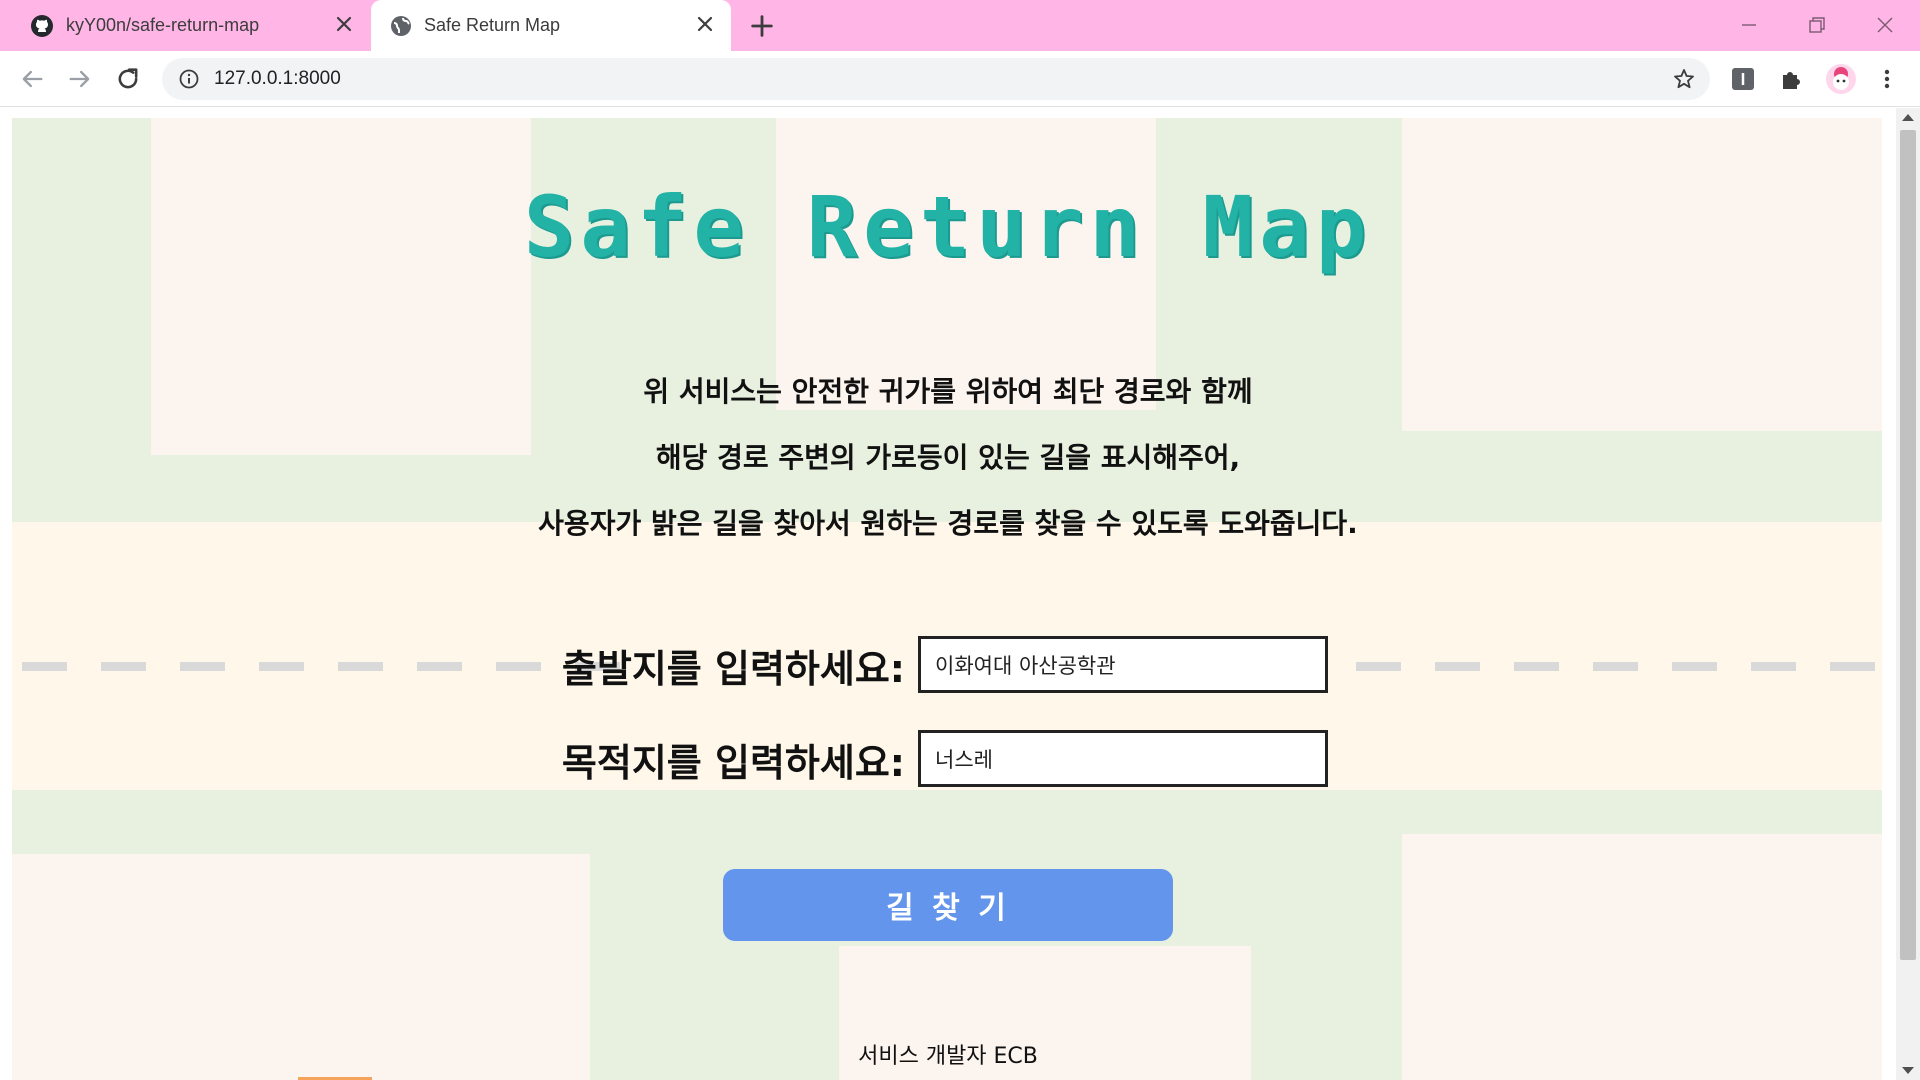 The image size is (1920, 1080). Describe the element at coordinates (1123, 758) in the screenshot. I see `destination-input` at that location.